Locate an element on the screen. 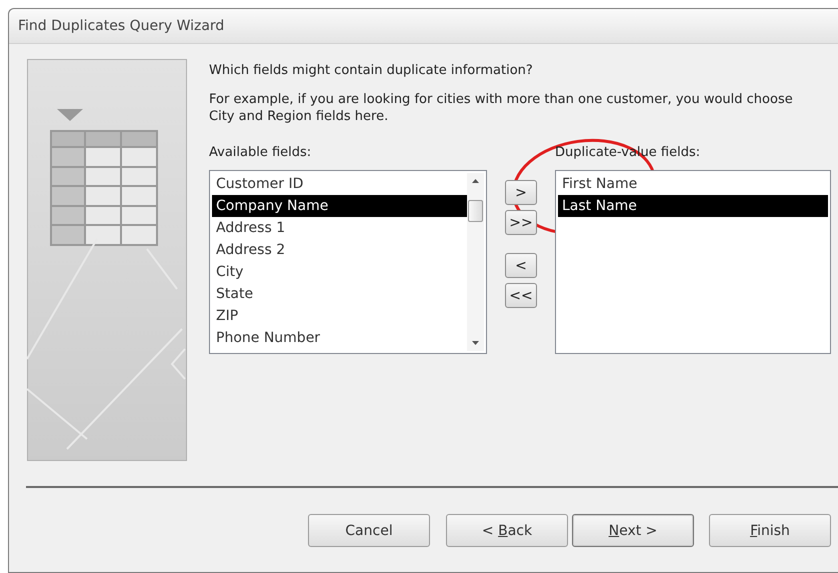 The height and width of the screenshot is (573, 838). move-button: < is located at coordinates (521, 265).